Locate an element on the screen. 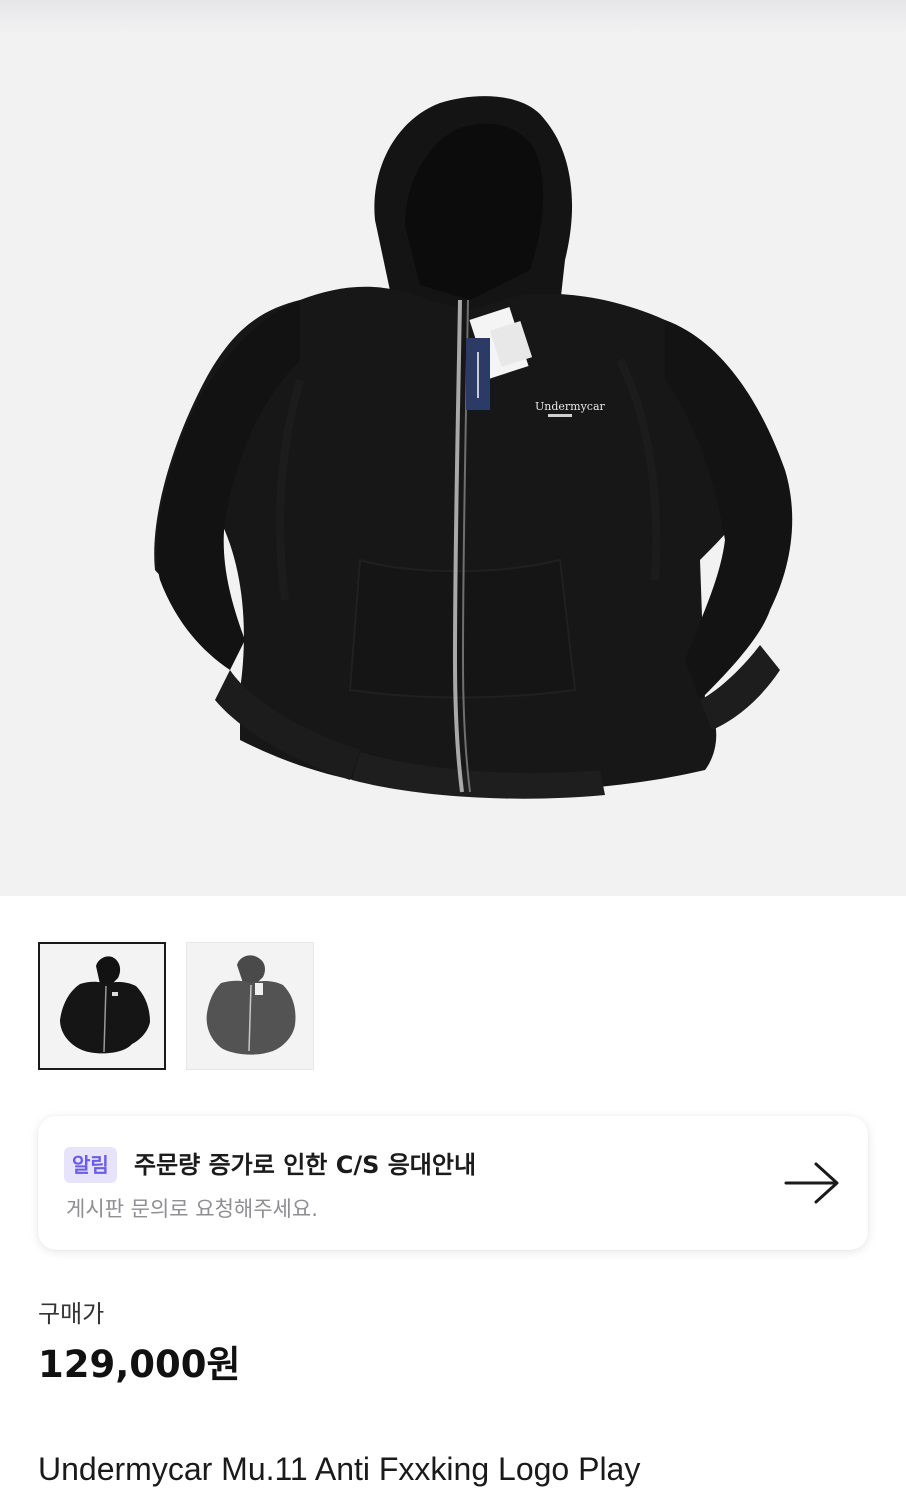  thumbnail-1-black is located at coordinates (102, 1006).